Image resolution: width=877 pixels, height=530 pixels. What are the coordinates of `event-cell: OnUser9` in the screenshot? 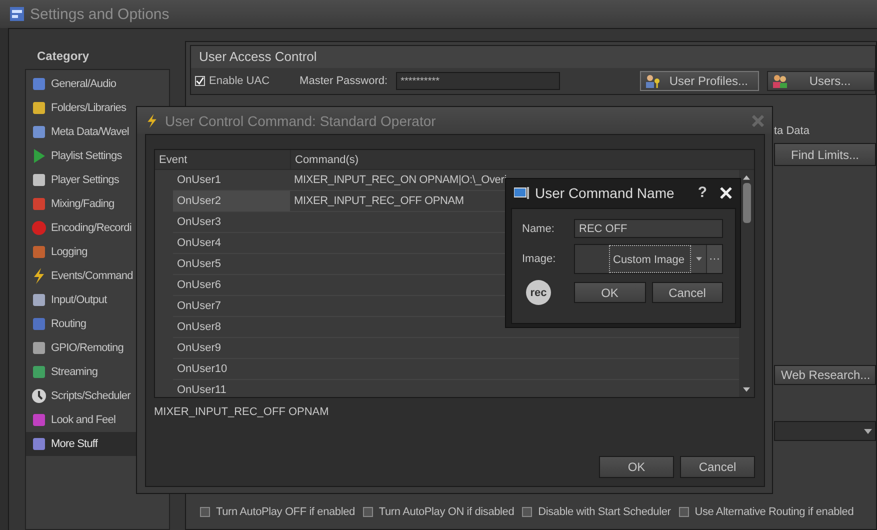 It's located at (231, 348).